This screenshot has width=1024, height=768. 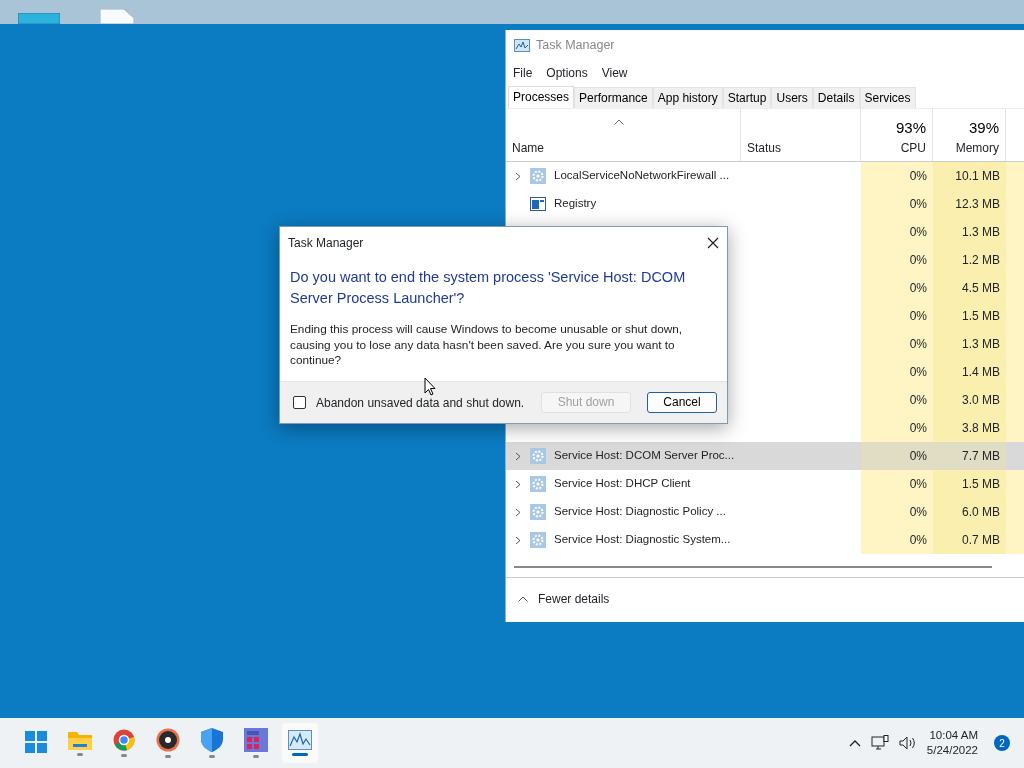 What do you see at coordinates (687, 97) in the screenshot?
I see `tab: App history` at bounding box center [687, 97].